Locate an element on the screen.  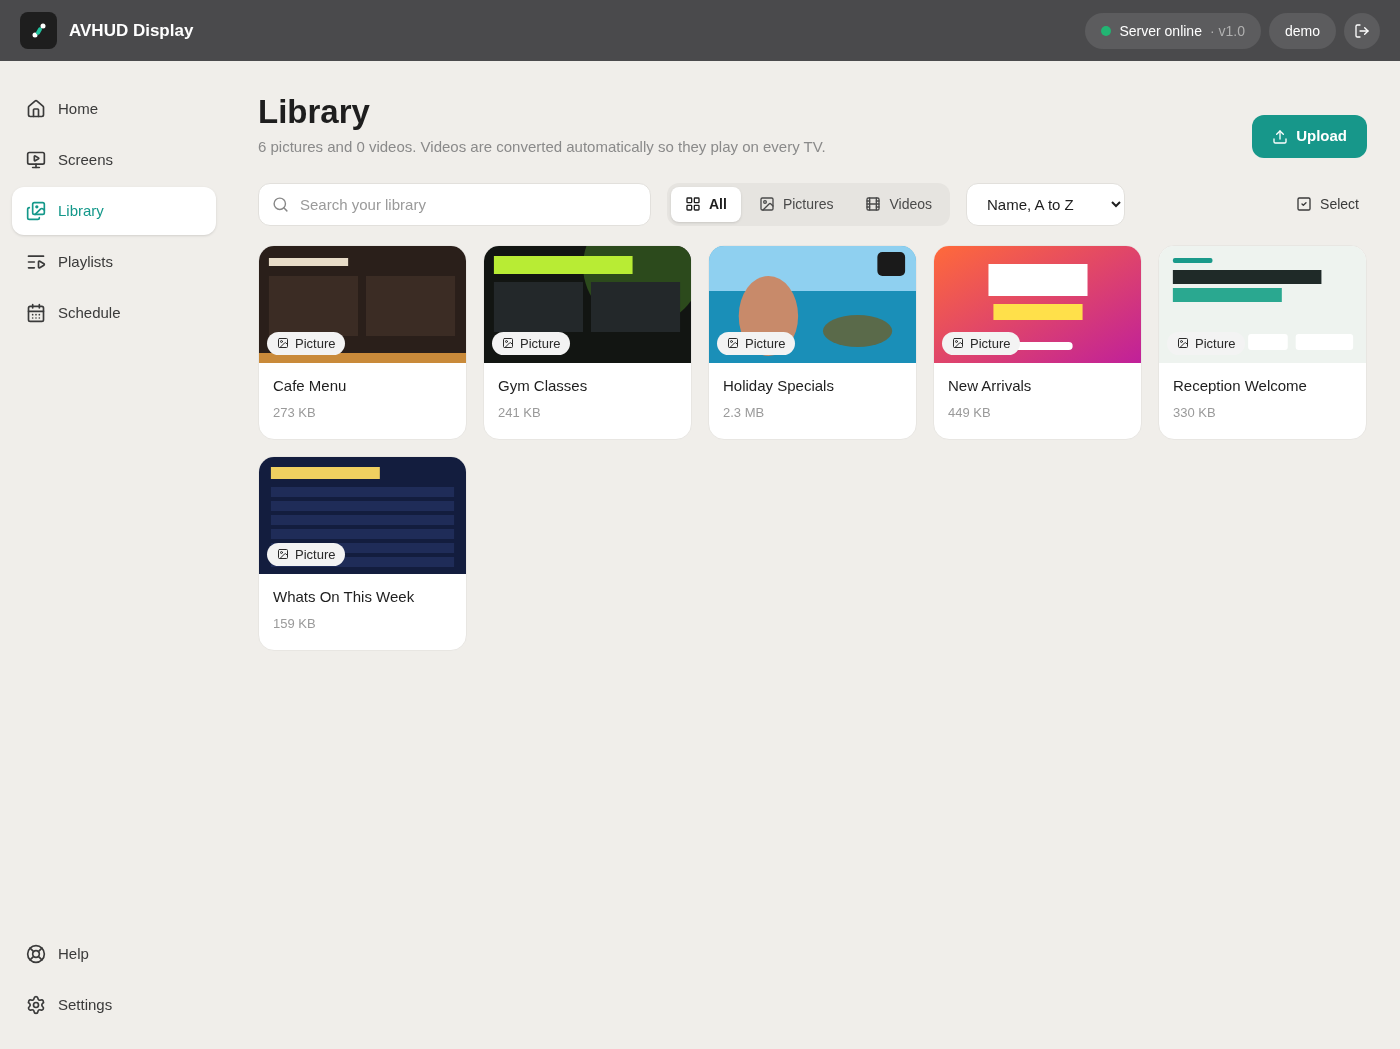
media-card: Picture Cafe Menu 273 KB is located at coordinates (362, 342).